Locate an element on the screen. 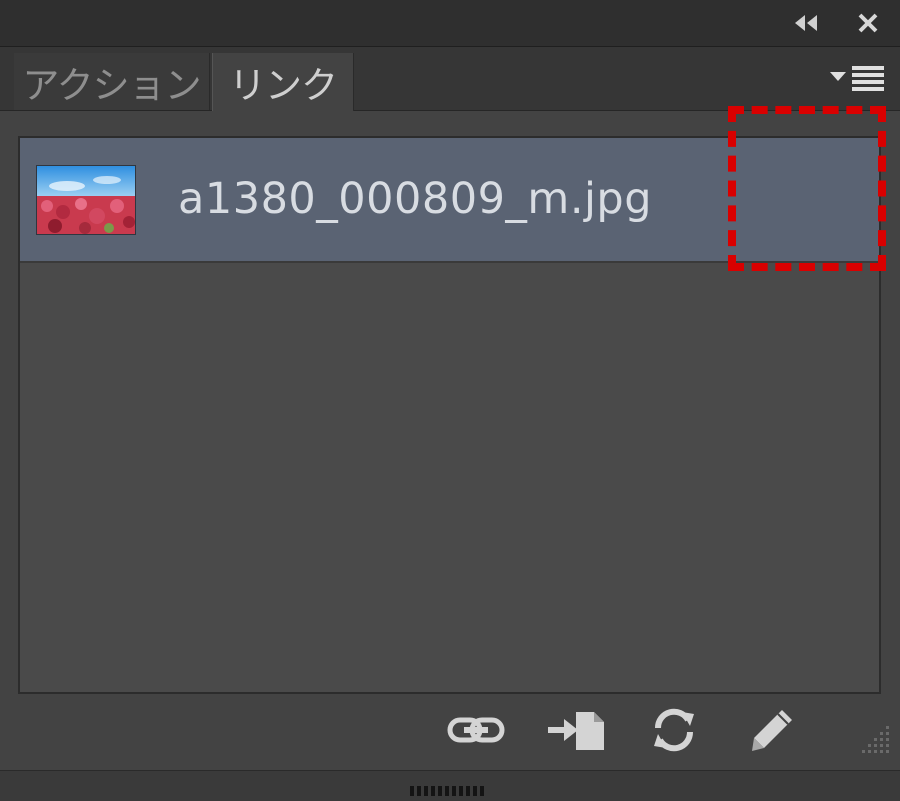 Image resolution: width=900 pixels, height=801 pixels. go-to-link-icon is located at coordinates (576, 731).